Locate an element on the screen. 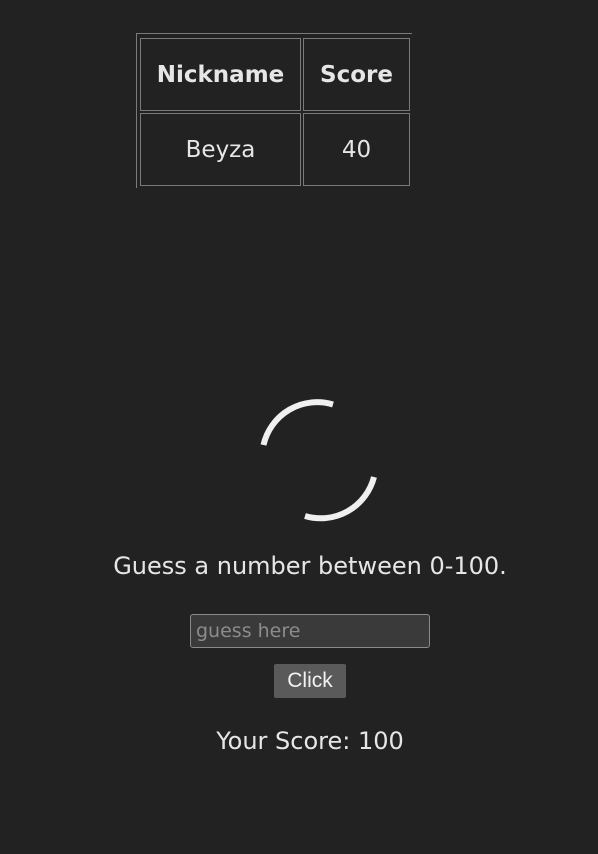  click-button: Click is located at coordinates (310, 681).